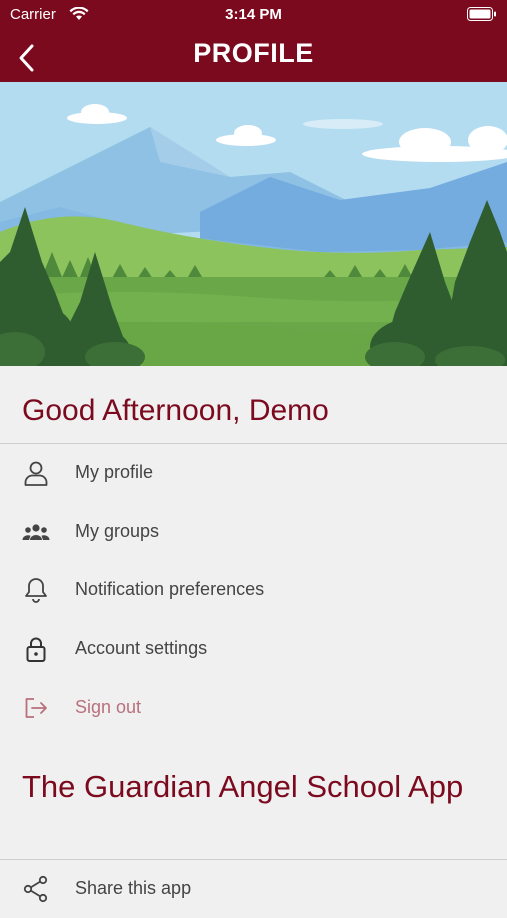 This screenshot has height=918, width=507. Describe the element at coordinates (253, 708) in the screenshot. I see `menu-item-sign-out: Sign out` at that location.